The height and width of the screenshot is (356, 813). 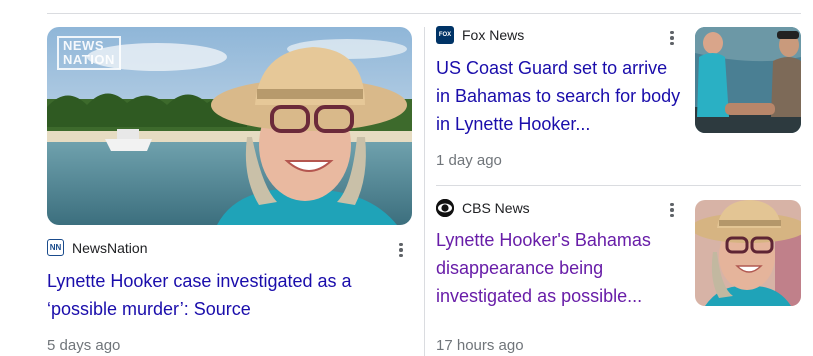 I want to click on newsnation-watermark: NEWS NATION, so click(x=89, y=53).